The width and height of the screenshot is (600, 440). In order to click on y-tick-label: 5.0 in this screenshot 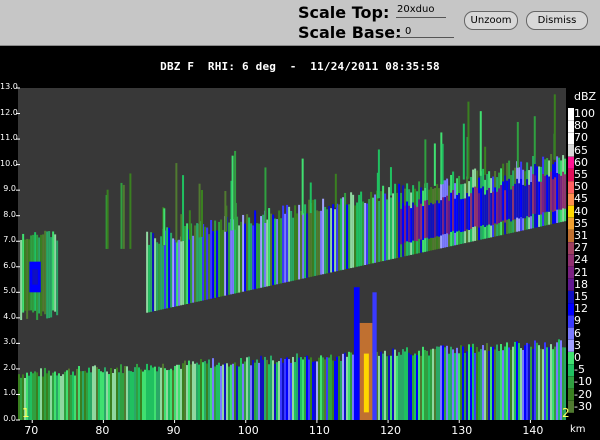, I will do `click(9, 291)`.